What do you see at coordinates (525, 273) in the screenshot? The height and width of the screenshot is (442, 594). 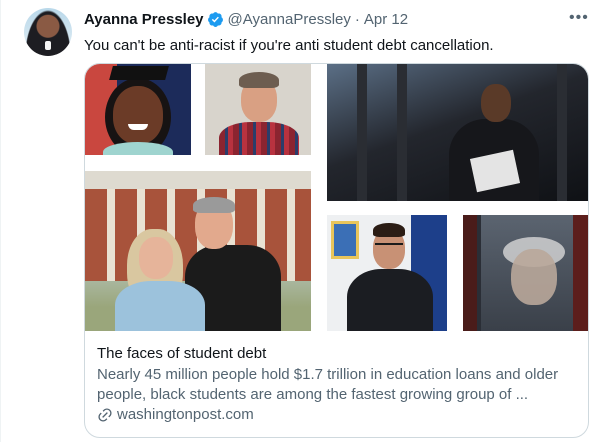 I see `woman-window-photo` at bounding box center [525, 273].